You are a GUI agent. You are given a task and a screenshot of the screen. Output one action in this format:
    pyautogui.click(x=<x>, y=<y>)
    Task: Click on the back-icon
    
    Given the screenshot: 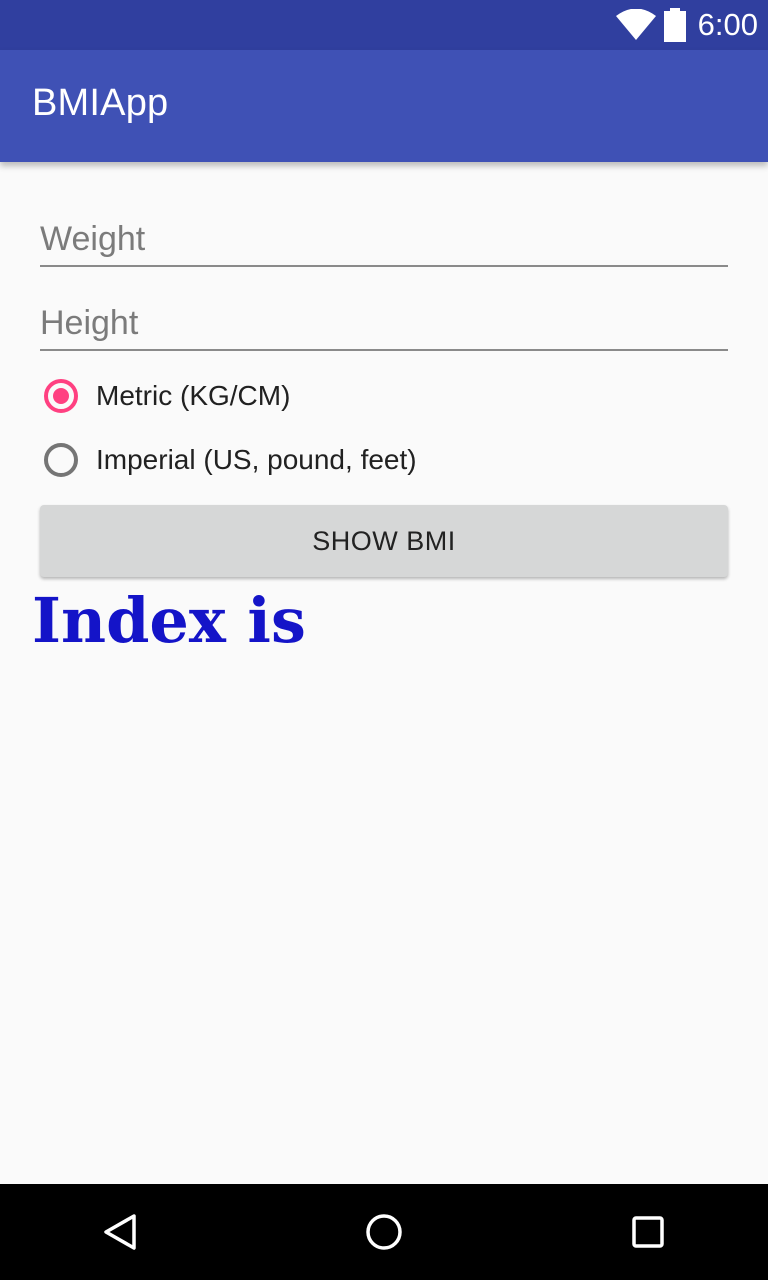 What is the action you would take?
    pyautogui.click(x=120, y=1232)
    